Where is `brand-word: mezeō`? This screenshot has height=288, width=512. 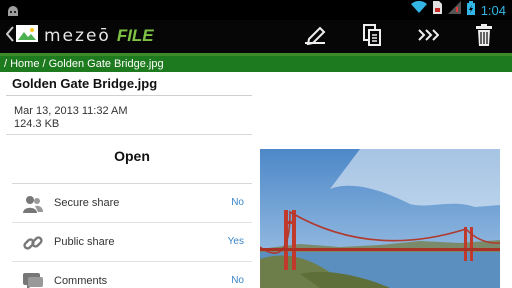 brand-word: mezeō is located at coordinates (77, 36).